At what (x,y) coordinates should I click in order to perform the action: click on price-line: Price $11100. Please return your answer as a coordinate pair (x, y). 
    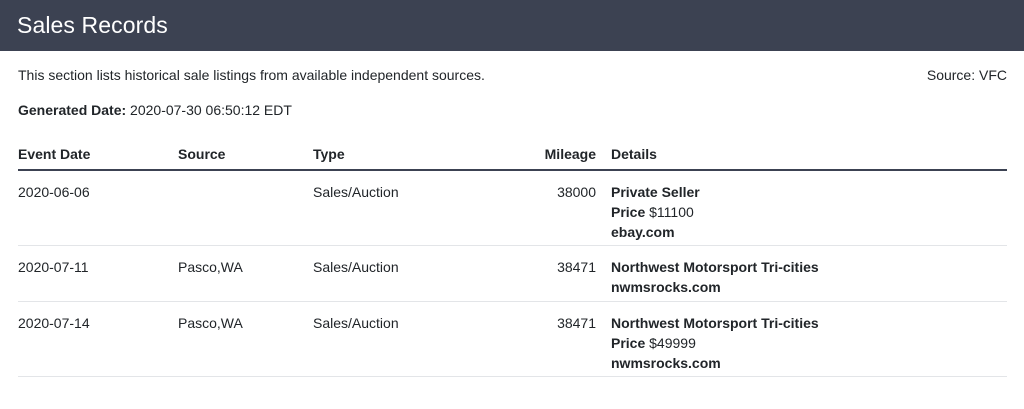
    Looking at the image, I should click on (655, 212).